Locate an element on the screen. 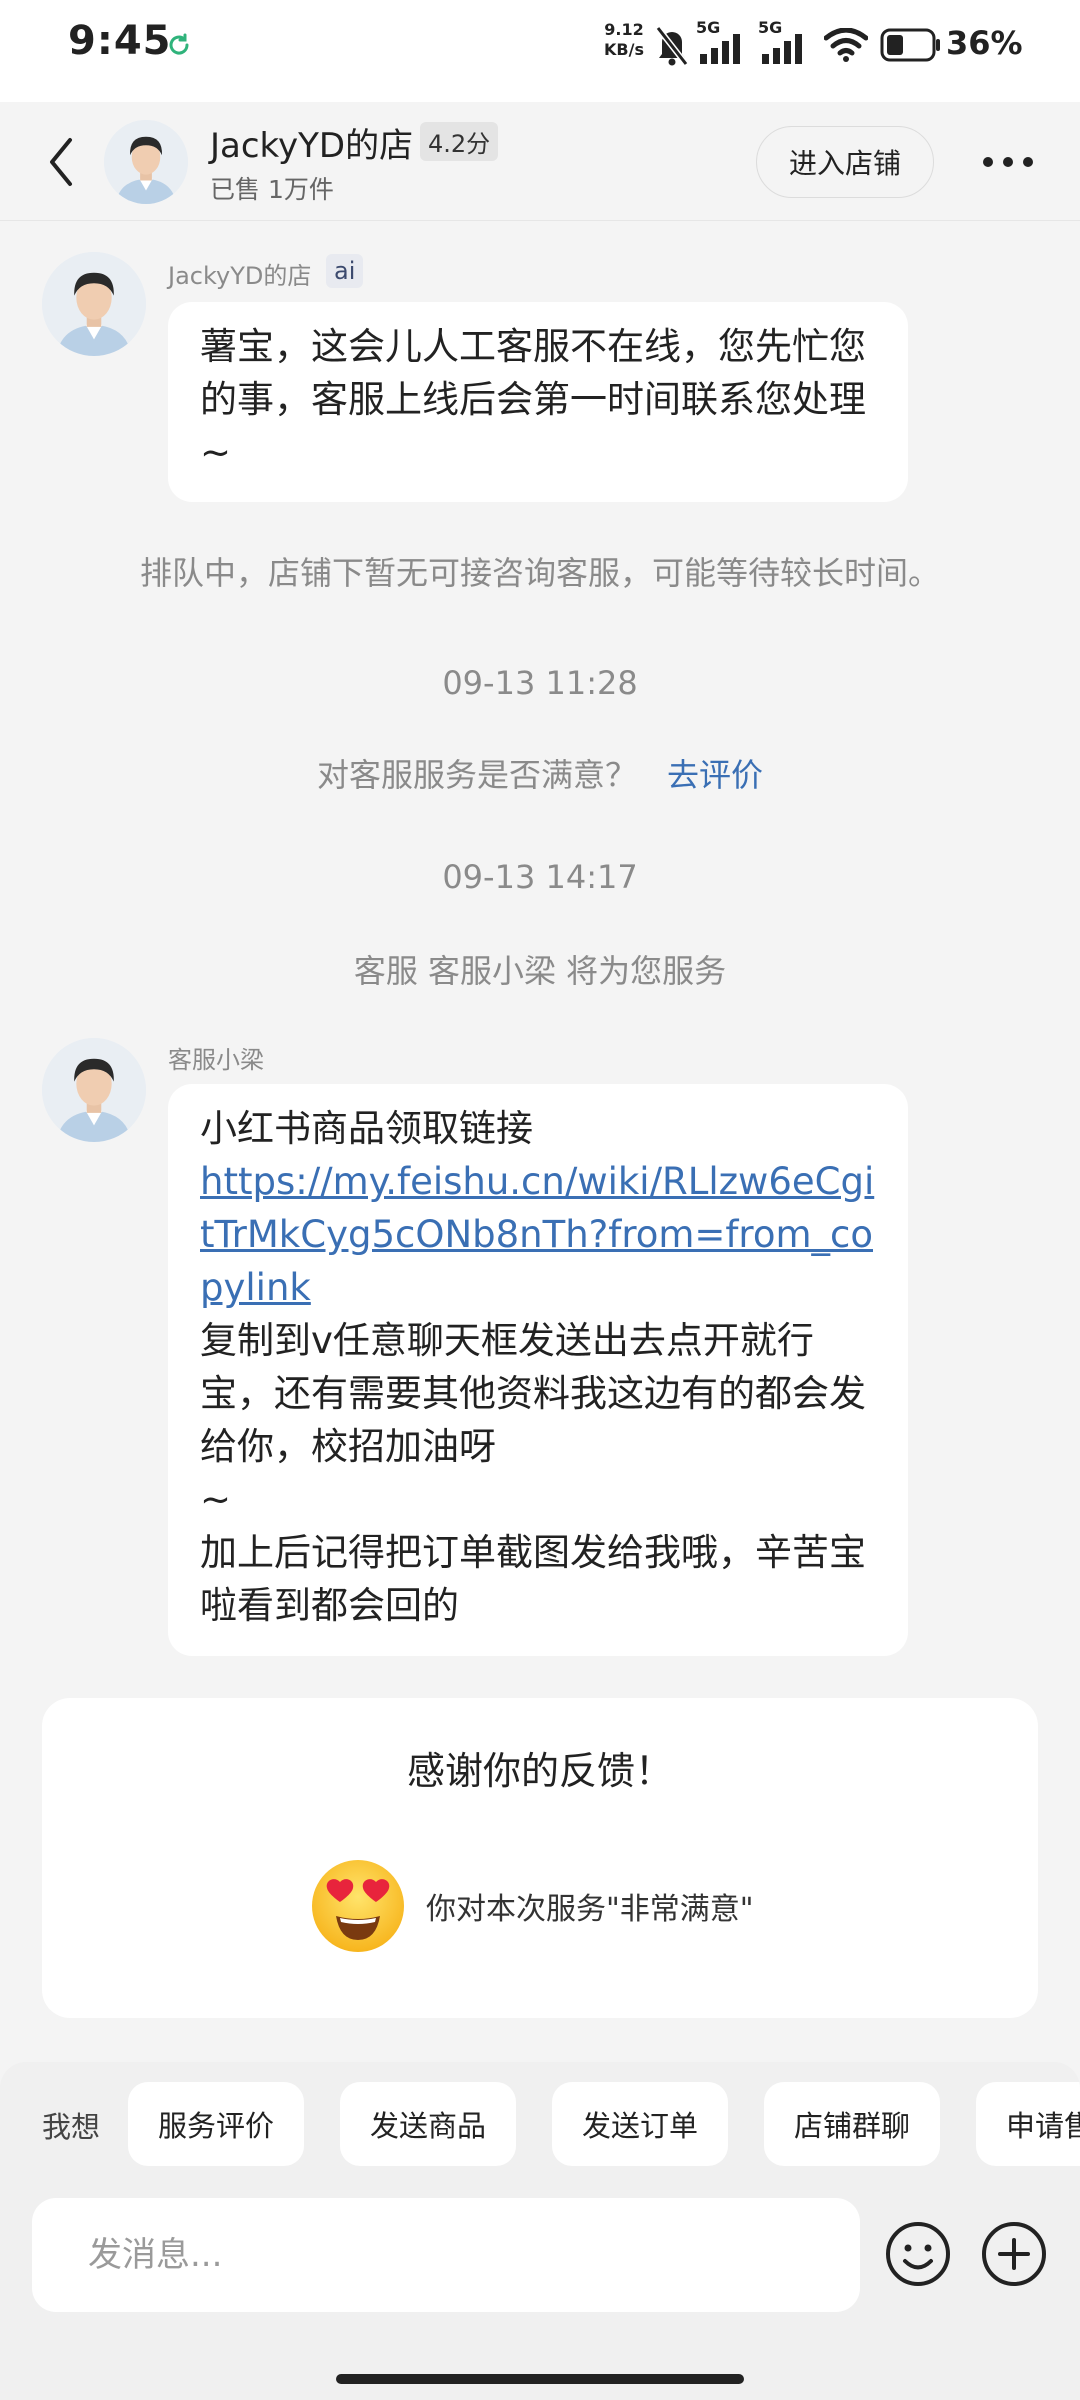 This screenshot has height=2400, width=1080. back-arrow-icon is located at coordinates (62, 162).